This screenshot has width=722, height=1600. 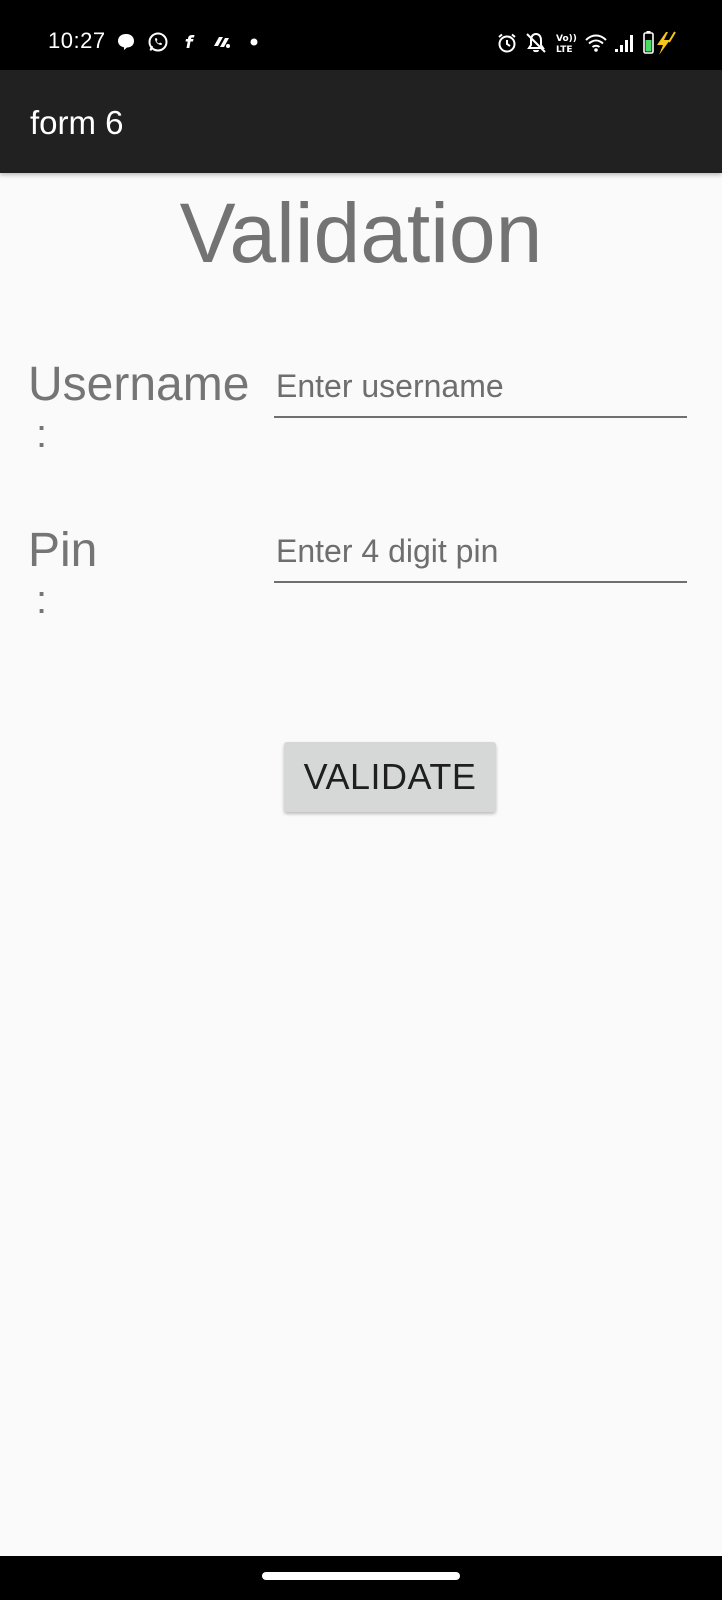 What do you see at coordinates (361, 35) in the screenshot?
I see `status-bar: 10:27 Vo)) LTE` at bounding box center [361, 35].